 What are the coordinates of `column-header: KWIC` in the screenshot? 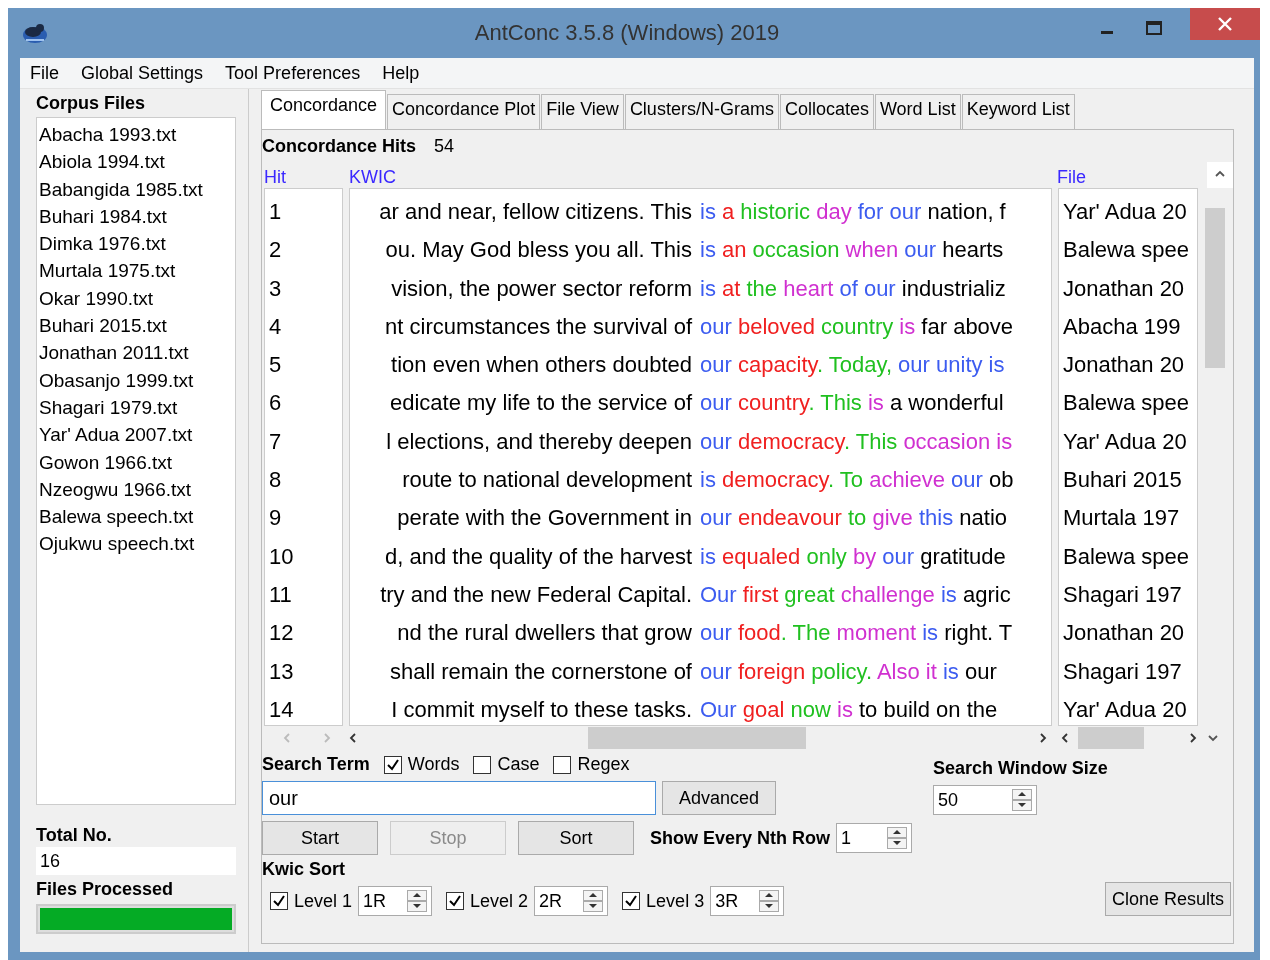 It's located at (703, 177).